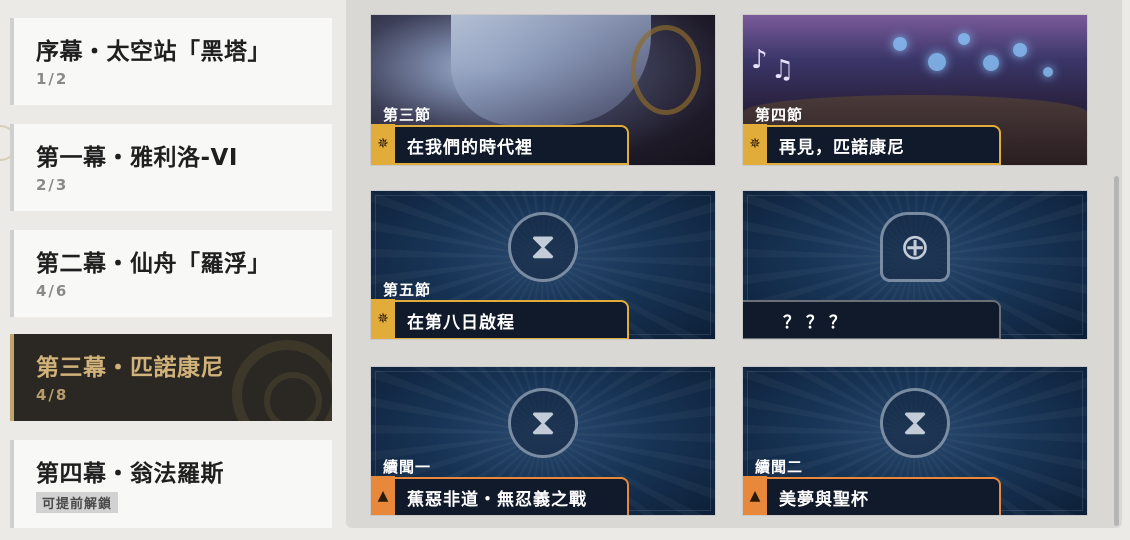 This screenshot has height=540, width=1130. I want to click on chapter-item-prologue: 序幕・太空站「黑塔」 1/2, so click(171, 61).